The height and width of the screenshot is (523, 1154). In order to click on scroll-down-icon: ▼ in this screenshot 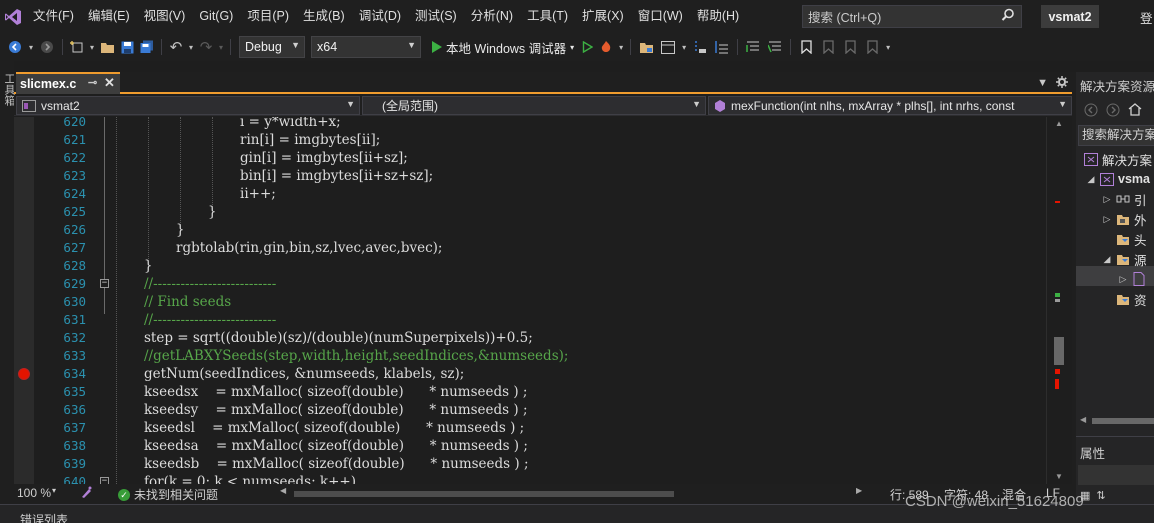, I will do `click(1059, 476)`.